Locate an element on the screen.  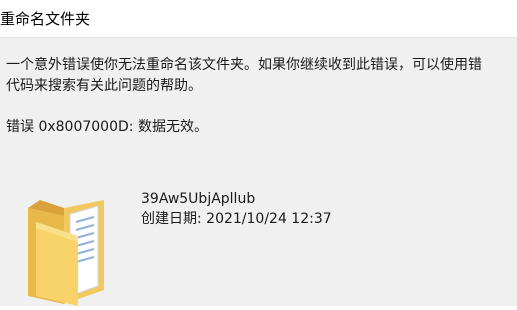
file-name: 39Aw5UbjApllub is located at coordinates (198, 199).